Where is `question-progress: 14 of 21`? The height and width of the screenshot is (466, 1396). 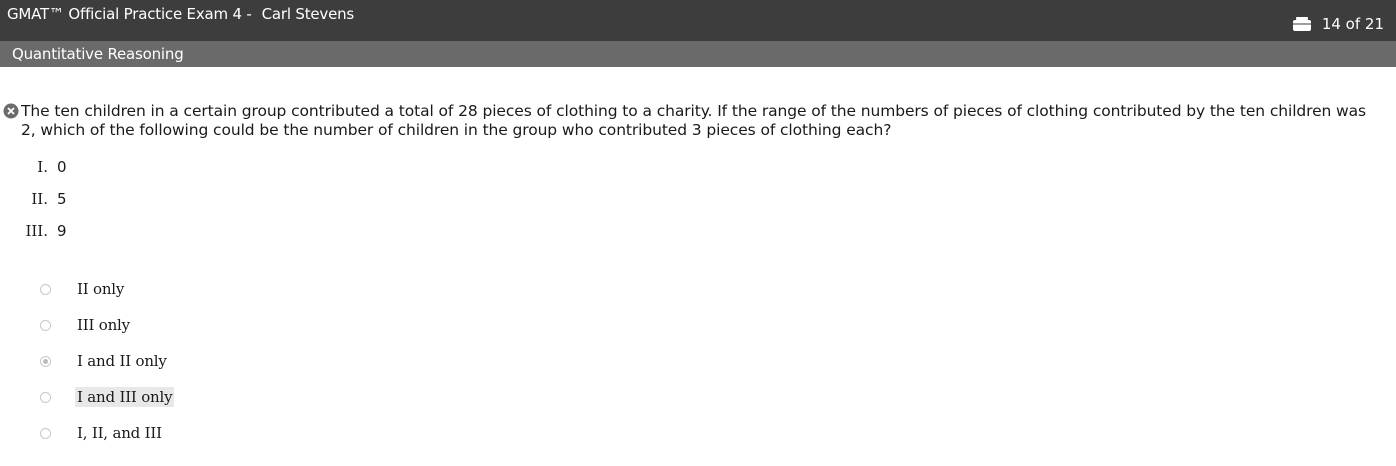 question-progress: 14 of 21 is located at coordinates (1338, 24).